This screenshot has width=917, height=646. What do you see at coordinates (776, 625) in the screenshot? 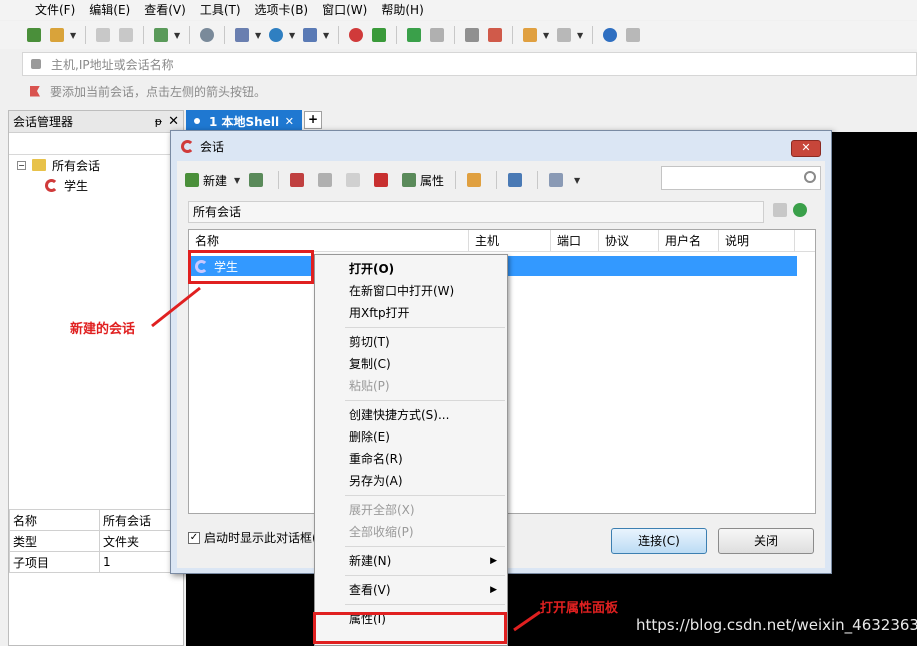
I see `watermark-text: https://blog.csdn.net/weixin_46323637` at bounding box center [776, 625].